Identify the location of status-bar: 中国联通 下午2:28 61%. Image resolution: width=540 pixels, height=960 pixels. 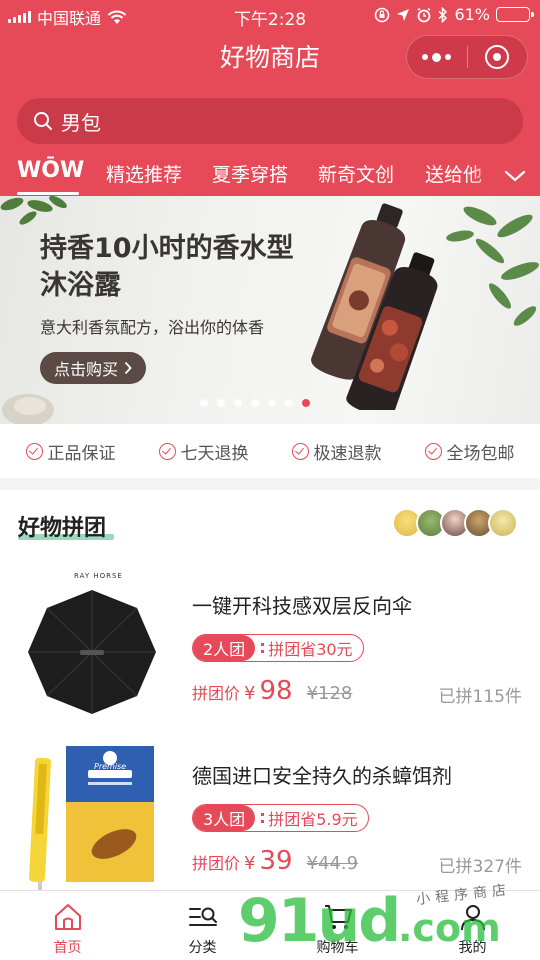
(270, 15).